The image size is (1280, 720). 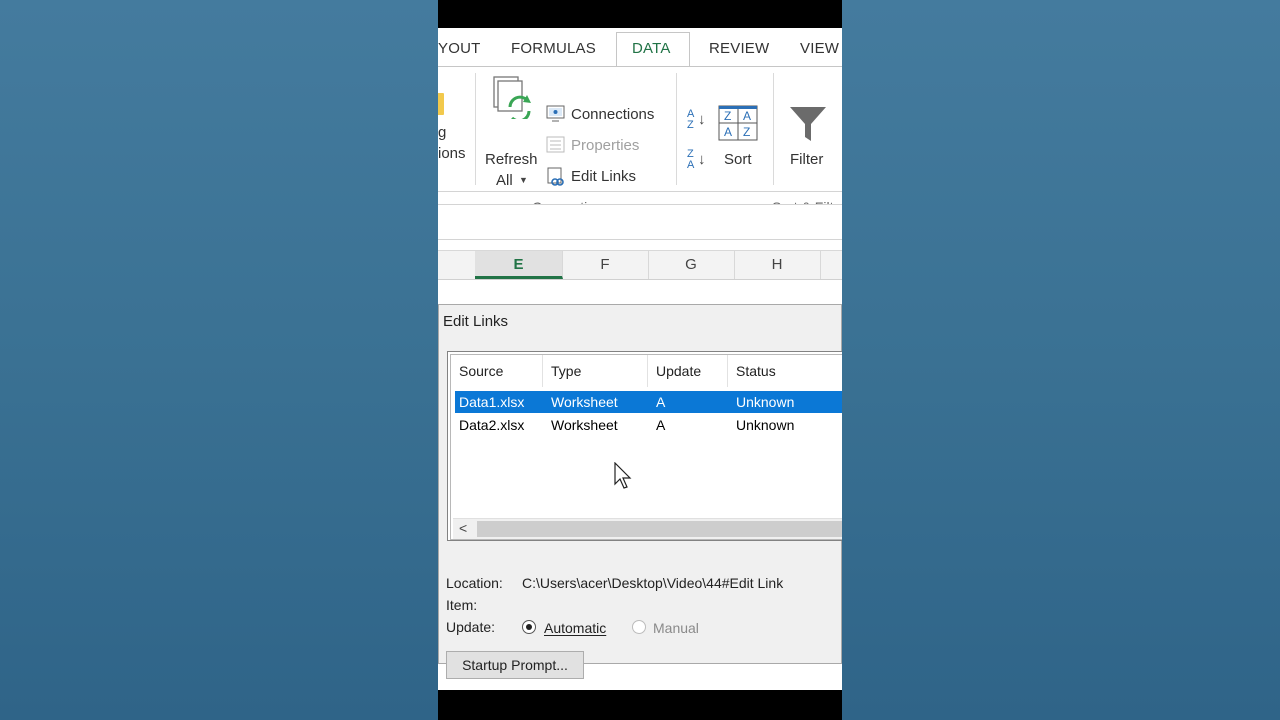 I want to click on connections-button: Connections, so click(x=612, y=114).